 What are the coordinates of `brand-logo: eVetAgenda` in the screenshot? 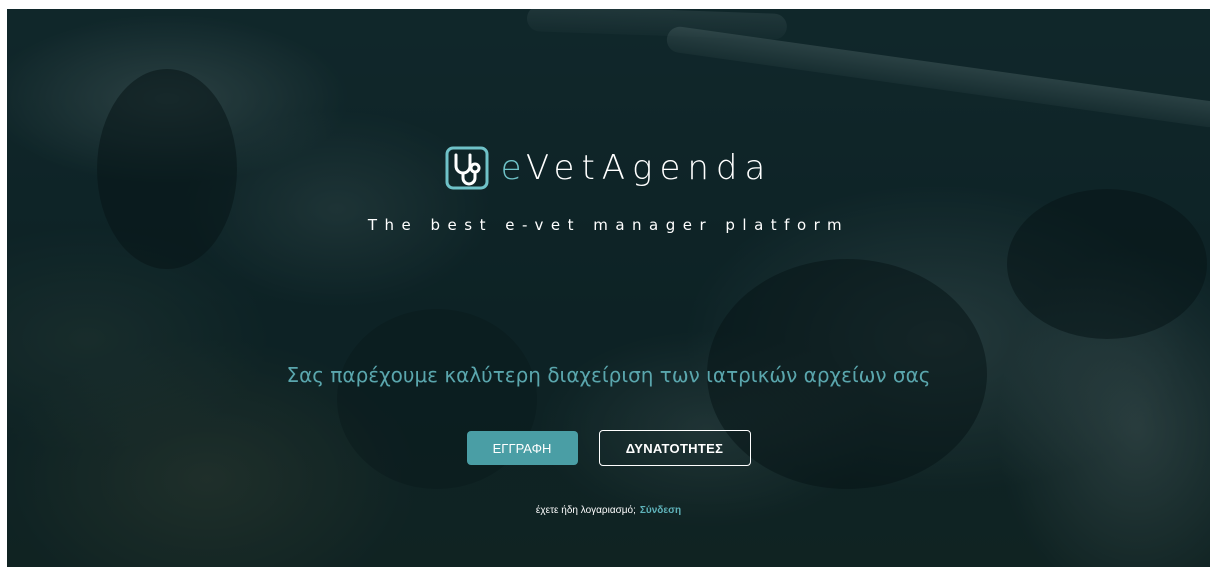 It's located at (608, 168).